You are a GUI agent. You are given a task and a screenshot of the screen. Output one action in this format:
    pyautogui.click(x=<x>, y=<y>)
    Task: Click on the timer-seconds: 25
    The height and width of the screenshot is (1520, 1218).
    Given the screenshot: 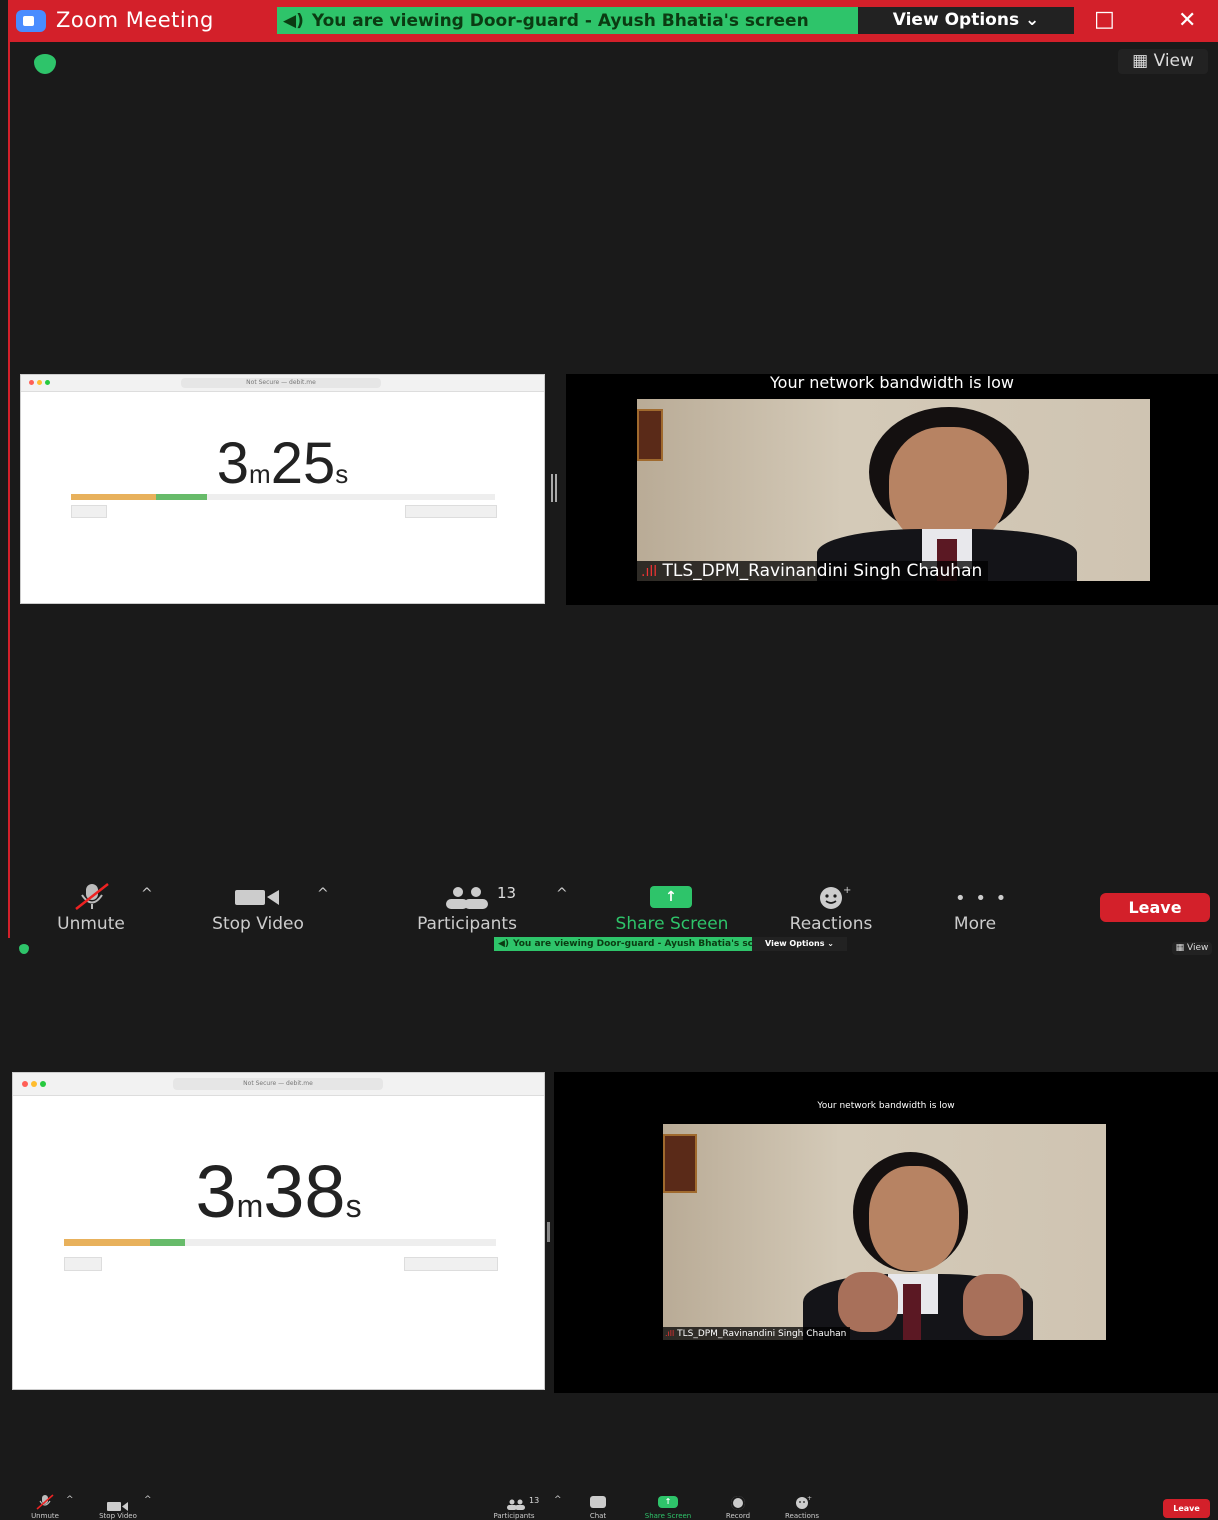 What is the action you would take?
    pyautogui.click(x=303, y=463)
    